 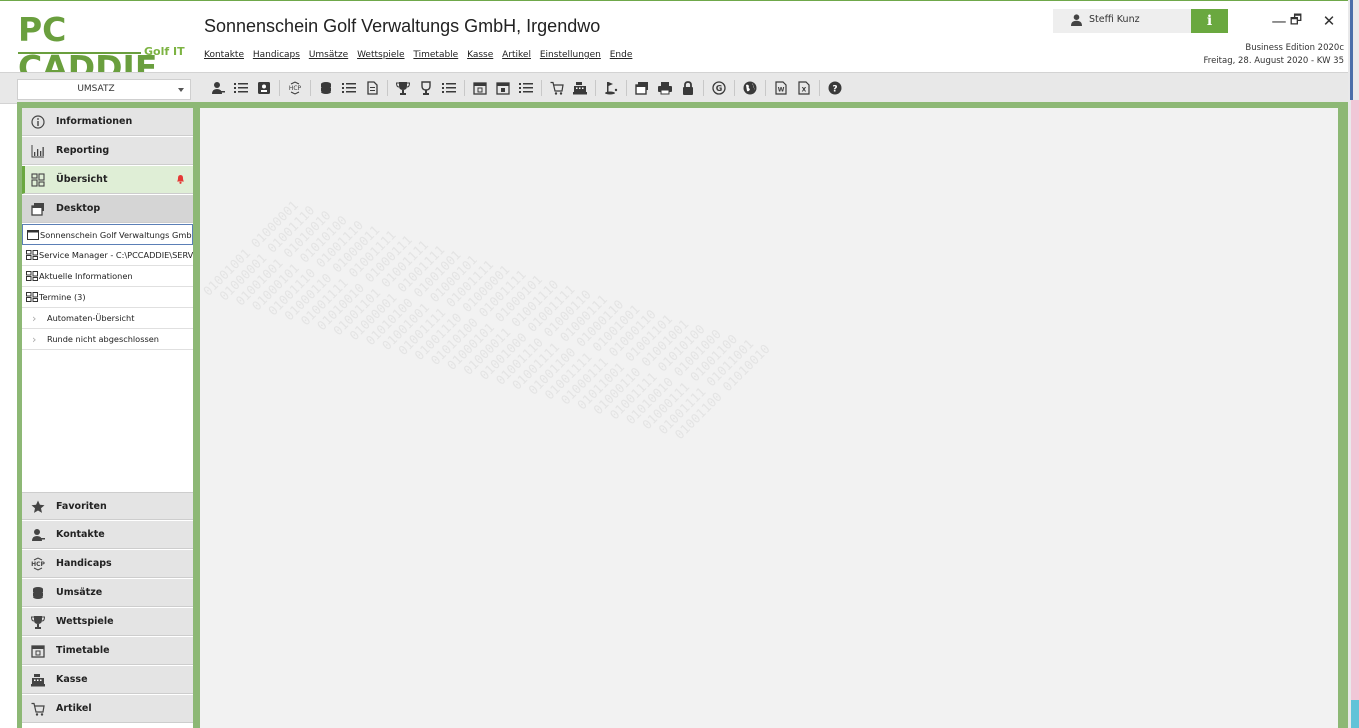 What do you see at coordinates (328, 55) in the screenshot?
I see `menu-umsaetze: Umsätze` at bounding box center [328, 55].